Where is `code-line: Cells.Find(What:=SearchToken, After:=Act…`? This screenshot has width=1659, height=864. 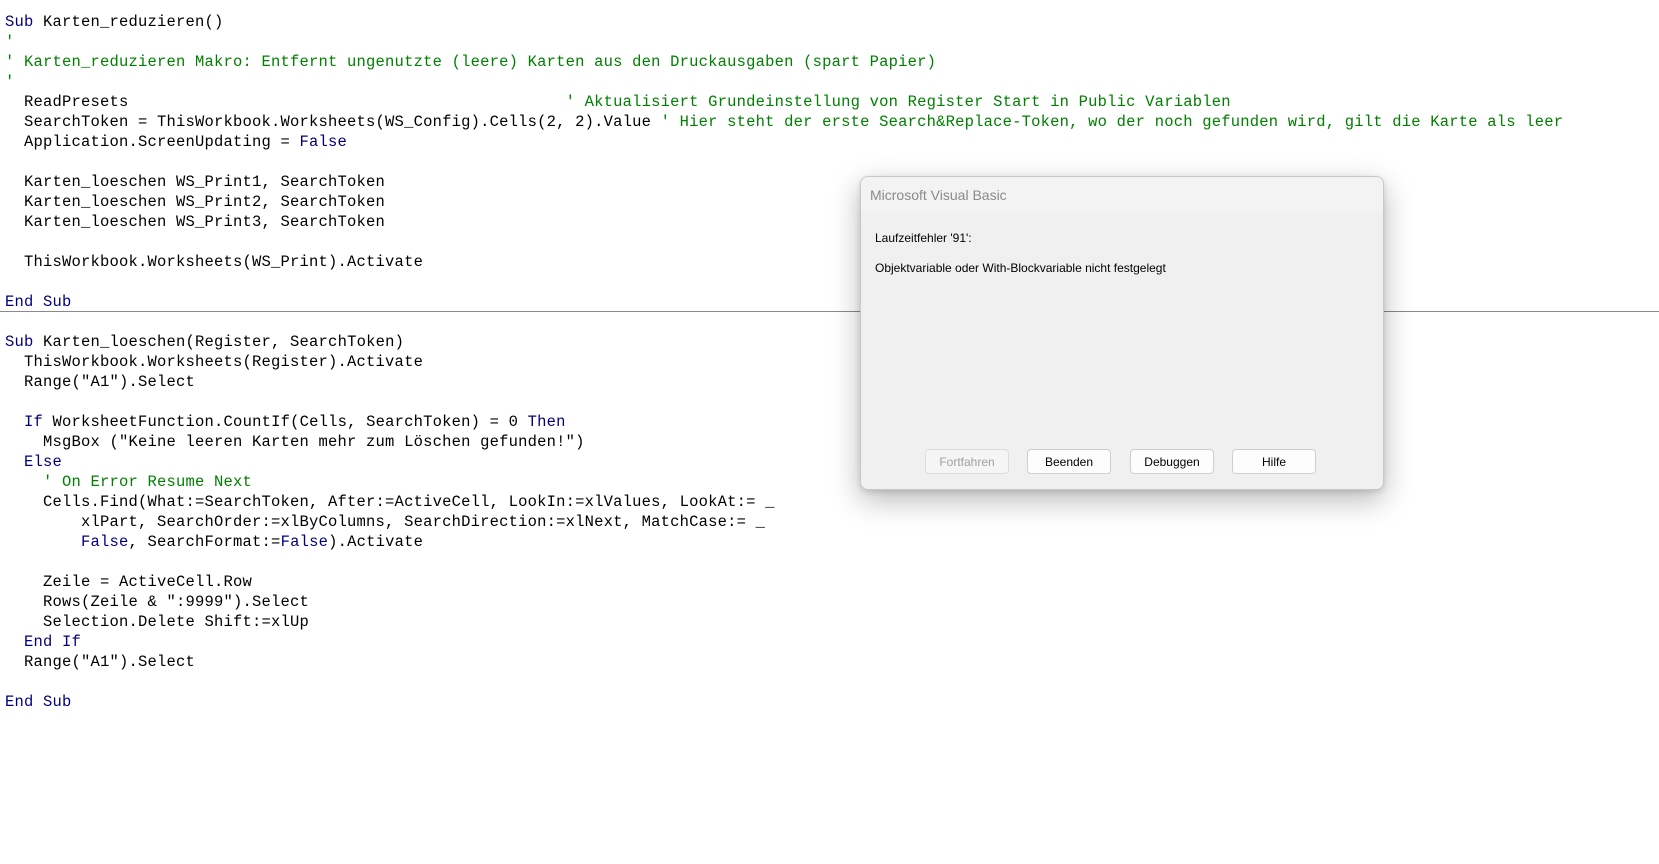
code-line: Cells.Find(What:=SearchToken, After:=Act… is located at coordinates (390, 502).